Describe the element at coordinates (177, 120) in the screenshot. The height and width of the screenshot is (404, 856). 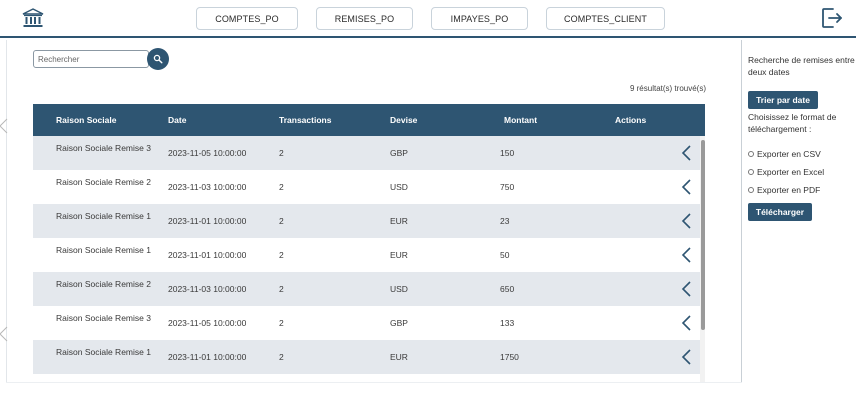
I see `header-date: Date` at that location.